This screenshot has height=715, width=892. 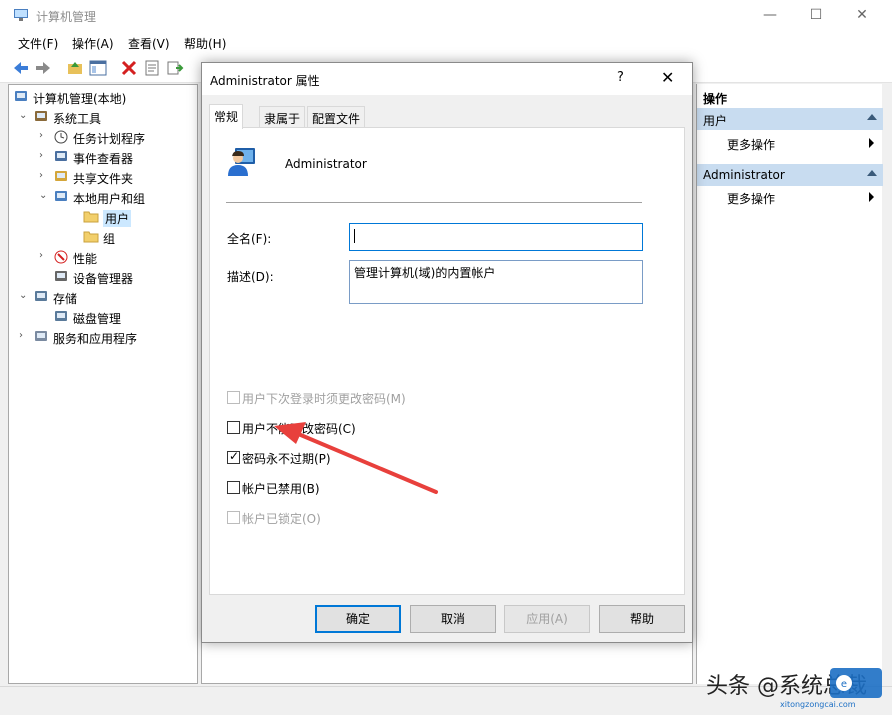 I want to click on fullname-field, so click(x=496, y=237).